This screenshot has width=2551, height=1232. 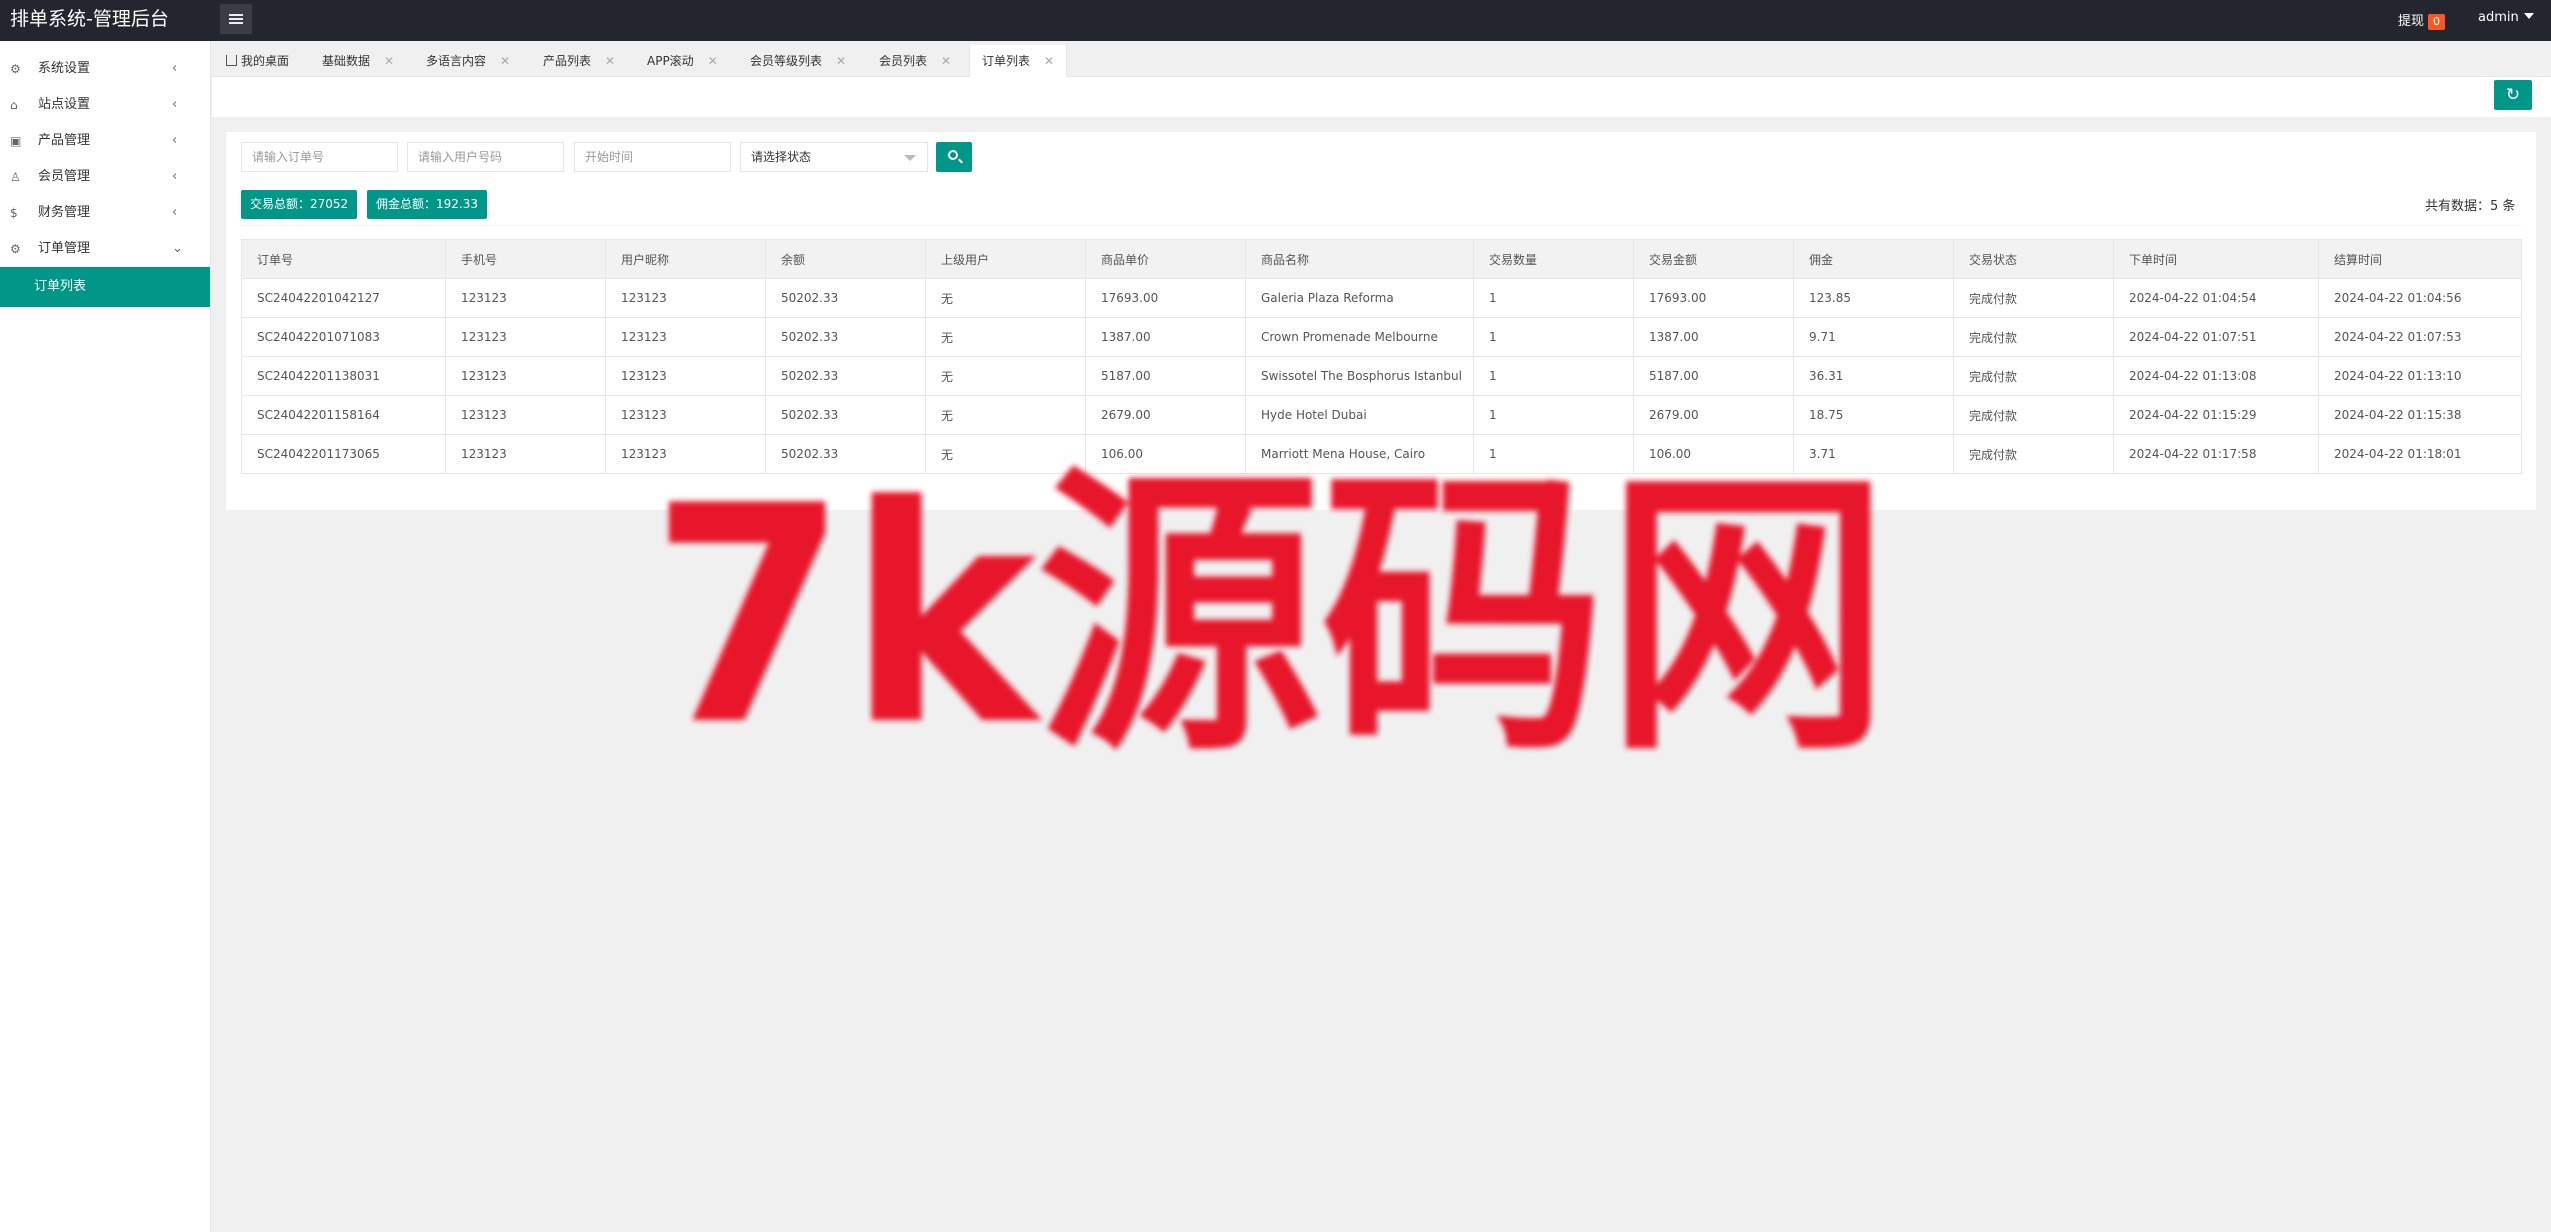 What do you see at coordinates (64, 248) in the screenshot?
I see `sidebar-item-label: 订单管理` at bounding box center [64, 248].